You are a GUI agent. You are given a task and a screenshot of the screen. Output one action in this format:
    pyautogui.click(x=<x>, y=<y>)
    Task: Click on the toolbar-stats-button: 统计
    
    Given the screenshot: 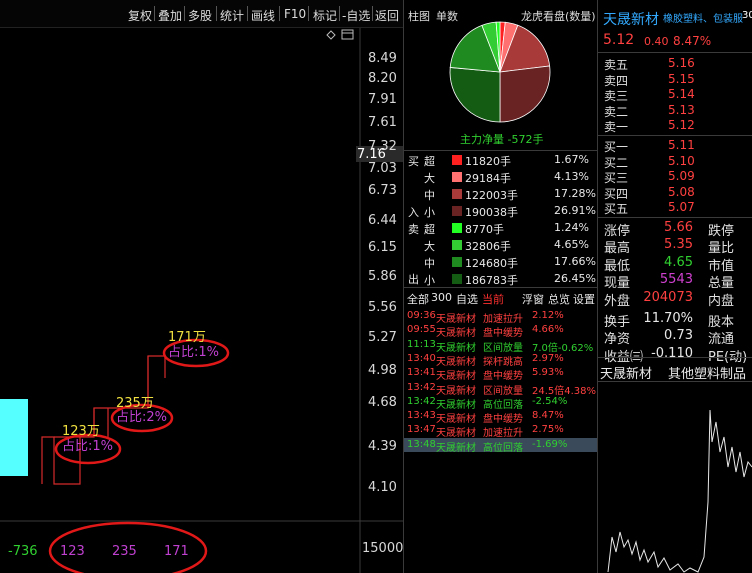 What is the action you would take?
    pyautogui.click(x=232, y=15)
    